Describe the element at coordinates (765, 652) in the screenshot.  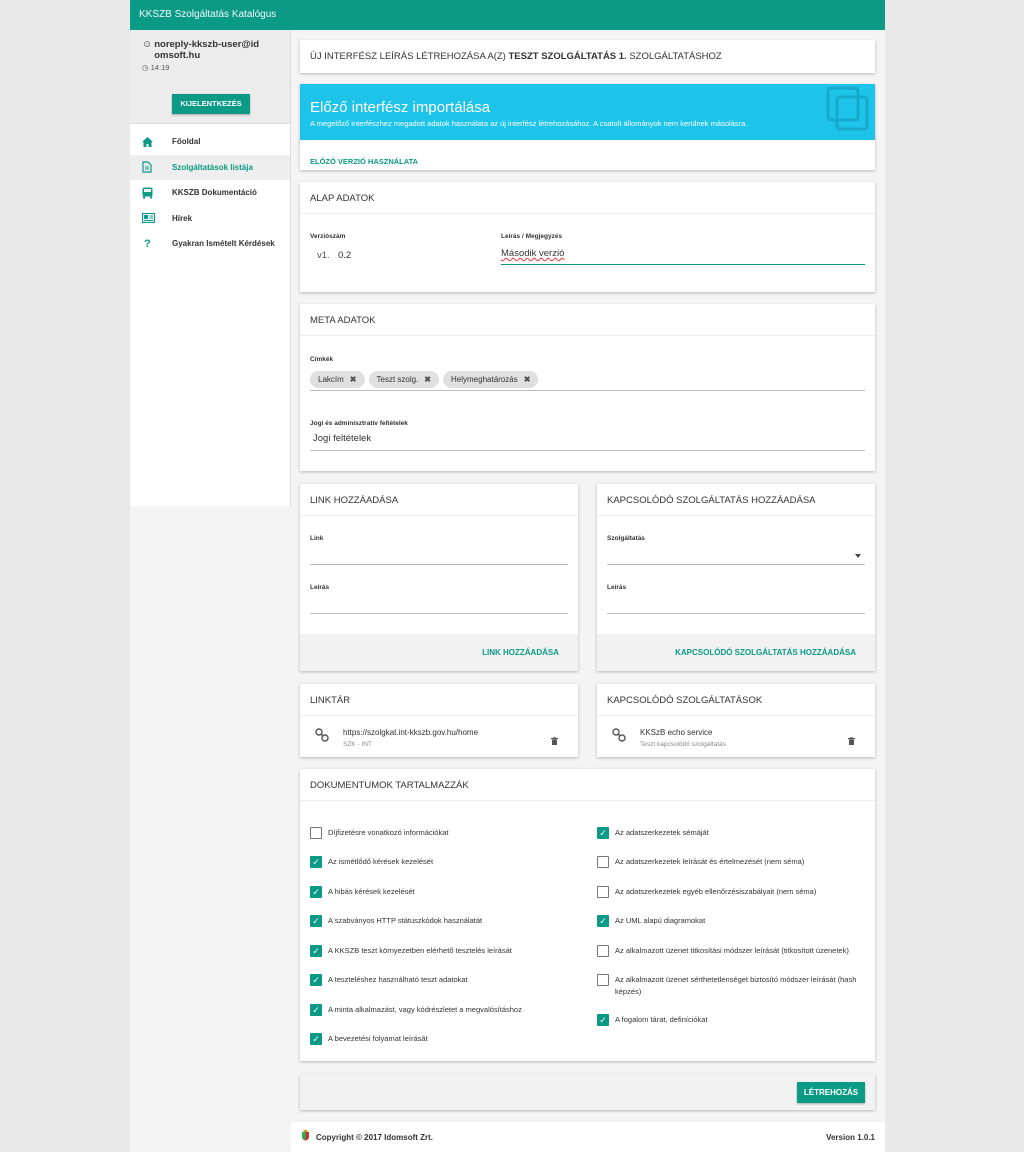
I see `add-related-service-button: KAPCSOLÓDÓ SZOLGÁLTATÁS HOZZÁADÁSA` at that location.